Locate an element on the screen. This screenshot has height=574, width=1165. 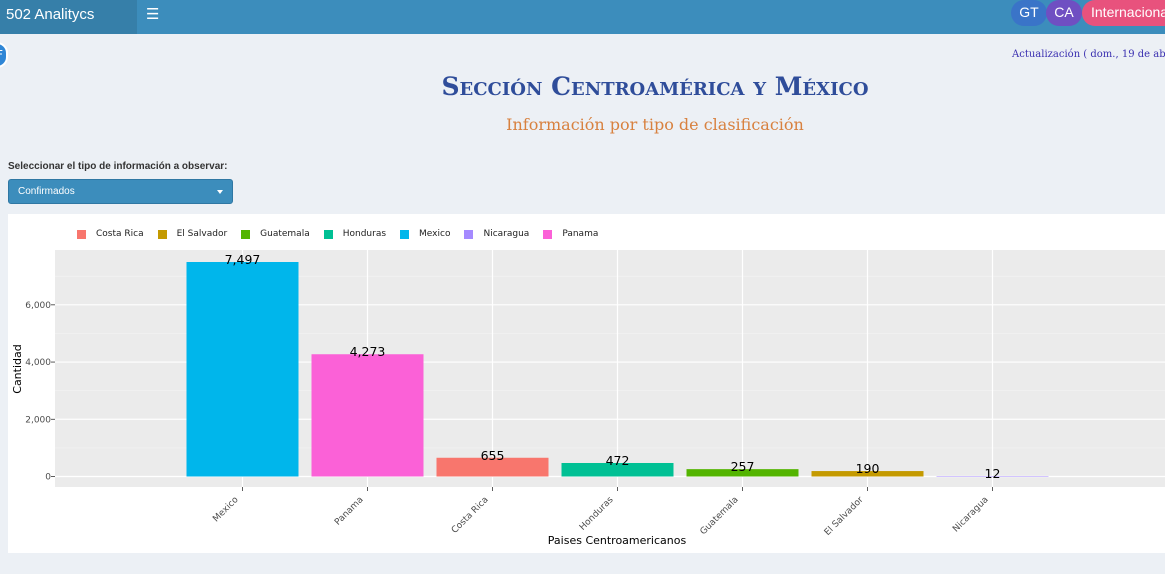
floating-action-button: F is located at coordinates (4, 55).